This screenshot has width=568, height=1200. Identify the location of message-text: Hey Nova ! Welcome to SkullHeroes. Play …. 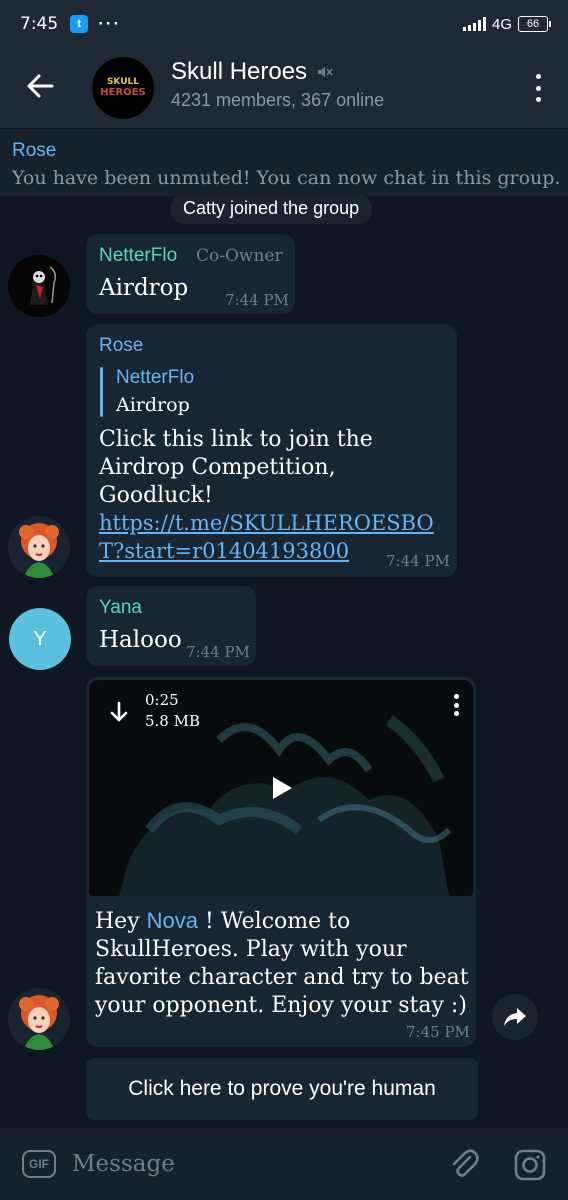
(282, 963).